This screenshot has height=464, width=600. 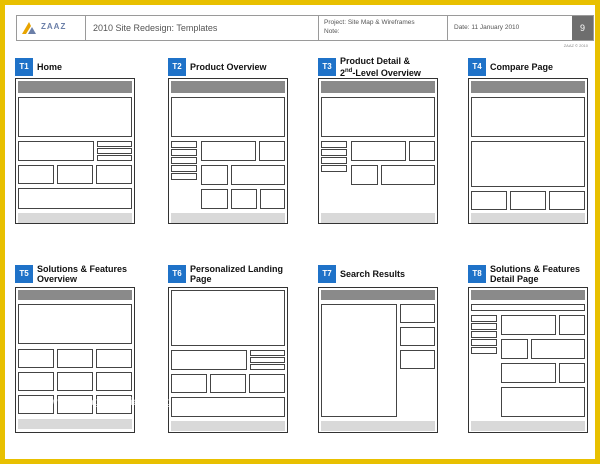 I want to click on template-t2: T2 Product Overview, so click(x=228, y=143).